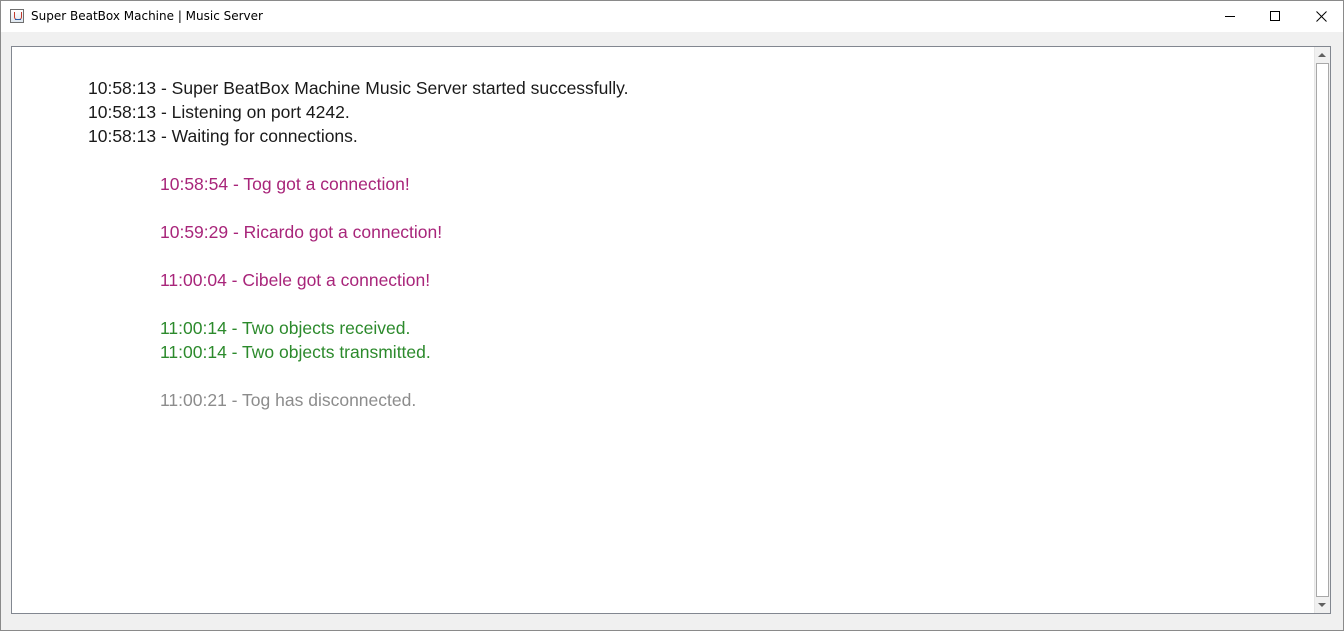  I want to click on maximize-button, so click(1276, 16).